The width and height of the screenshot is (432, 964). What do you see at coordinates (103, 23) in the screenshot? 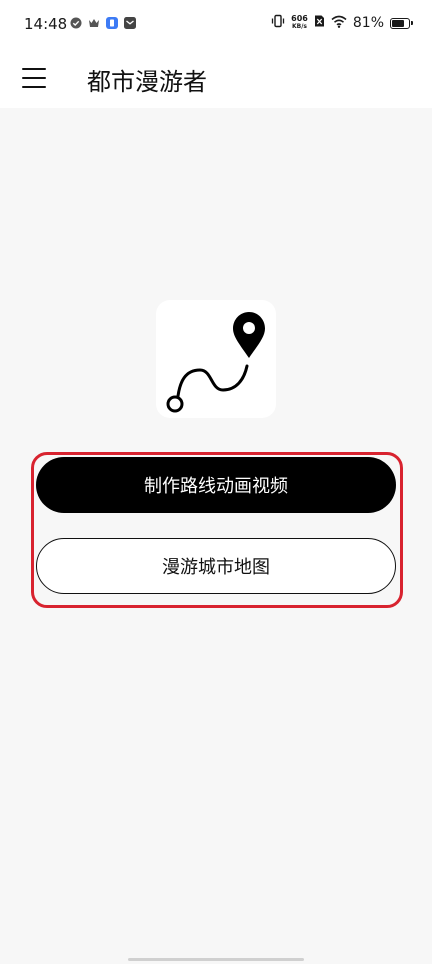
I see `notification-icons` at bounding box center [103, 23].